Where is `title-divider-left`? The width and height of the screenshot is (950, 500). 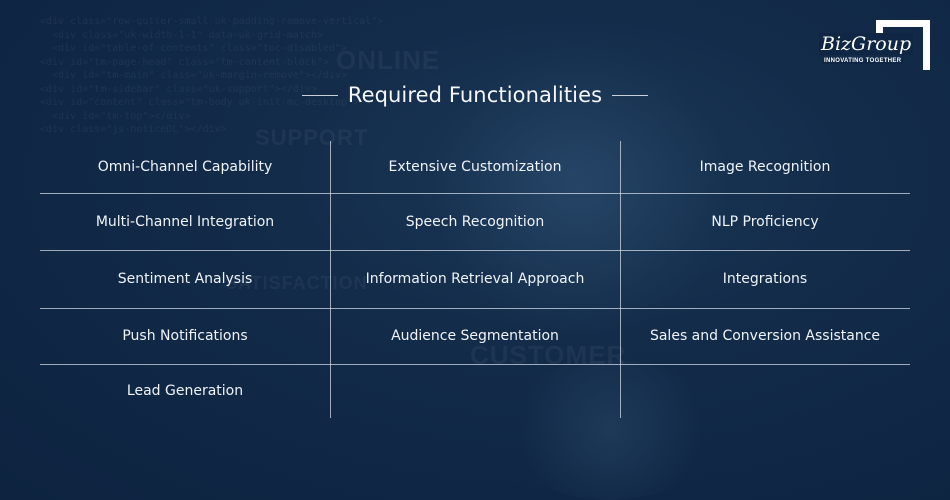
title-divider-left is located at coordinates (319, 95).